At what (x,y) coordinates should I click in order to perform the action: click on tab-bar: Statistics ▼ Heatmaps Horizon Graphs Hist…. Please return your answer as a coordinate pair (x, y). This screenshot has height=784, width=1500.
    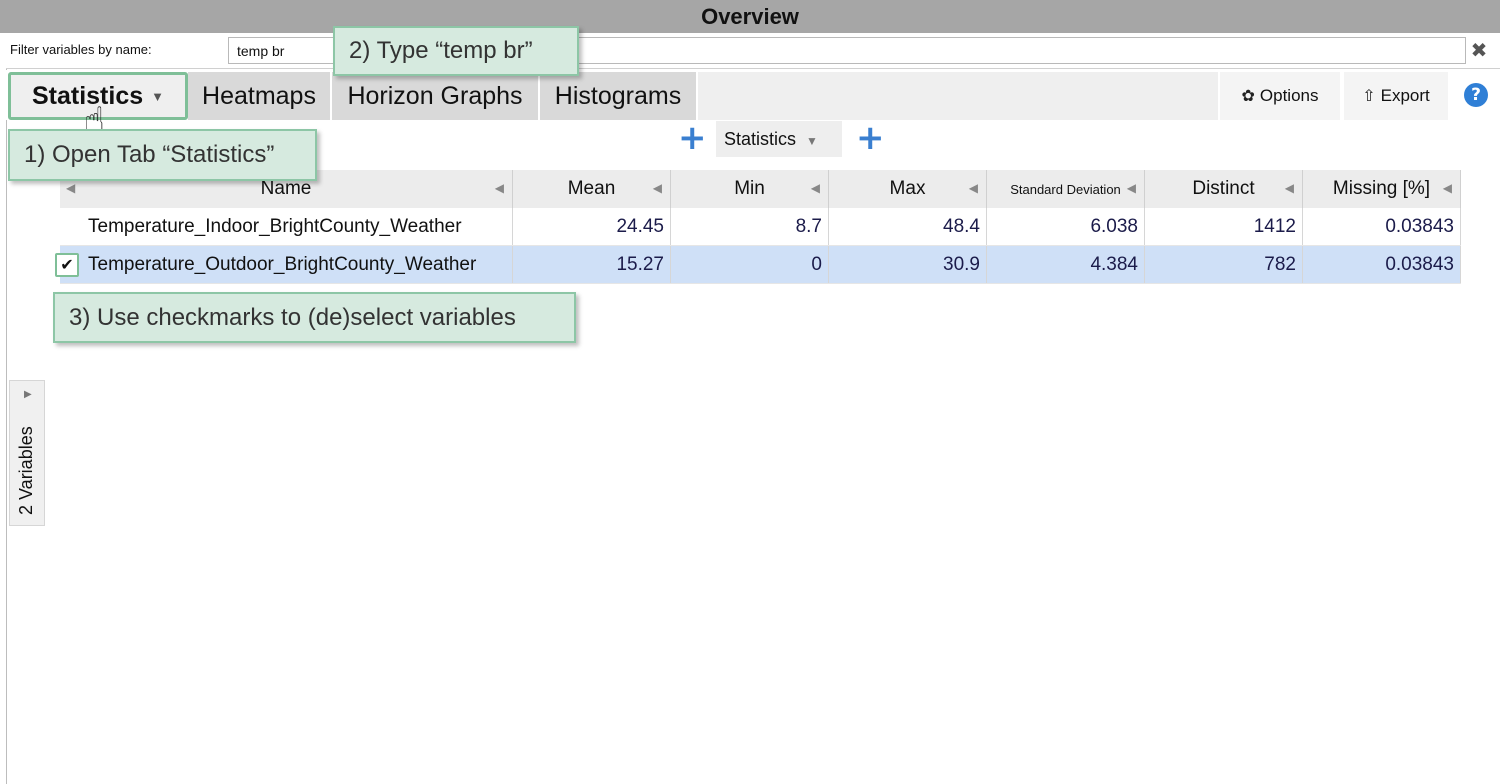
    Looking at the image, I should click on (753, 95).